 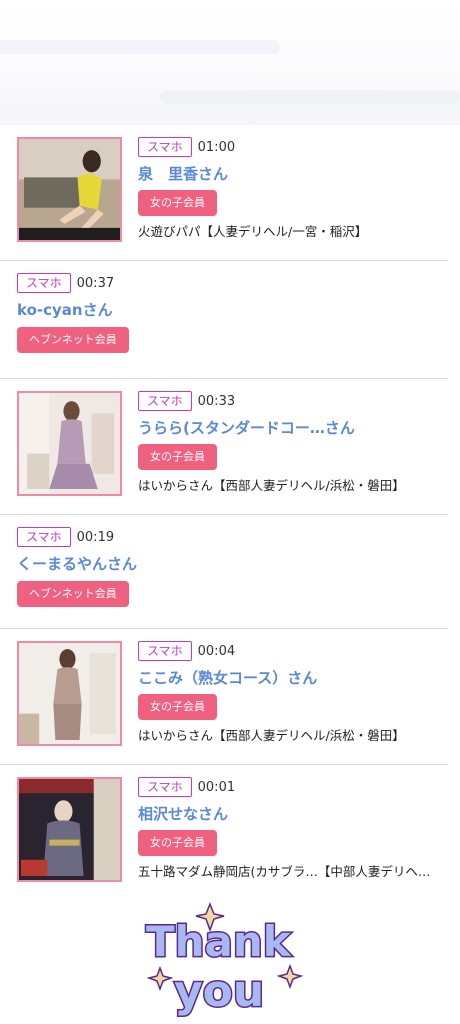 I want to click on visit-time: 00:04, so click(x=216, y=651).